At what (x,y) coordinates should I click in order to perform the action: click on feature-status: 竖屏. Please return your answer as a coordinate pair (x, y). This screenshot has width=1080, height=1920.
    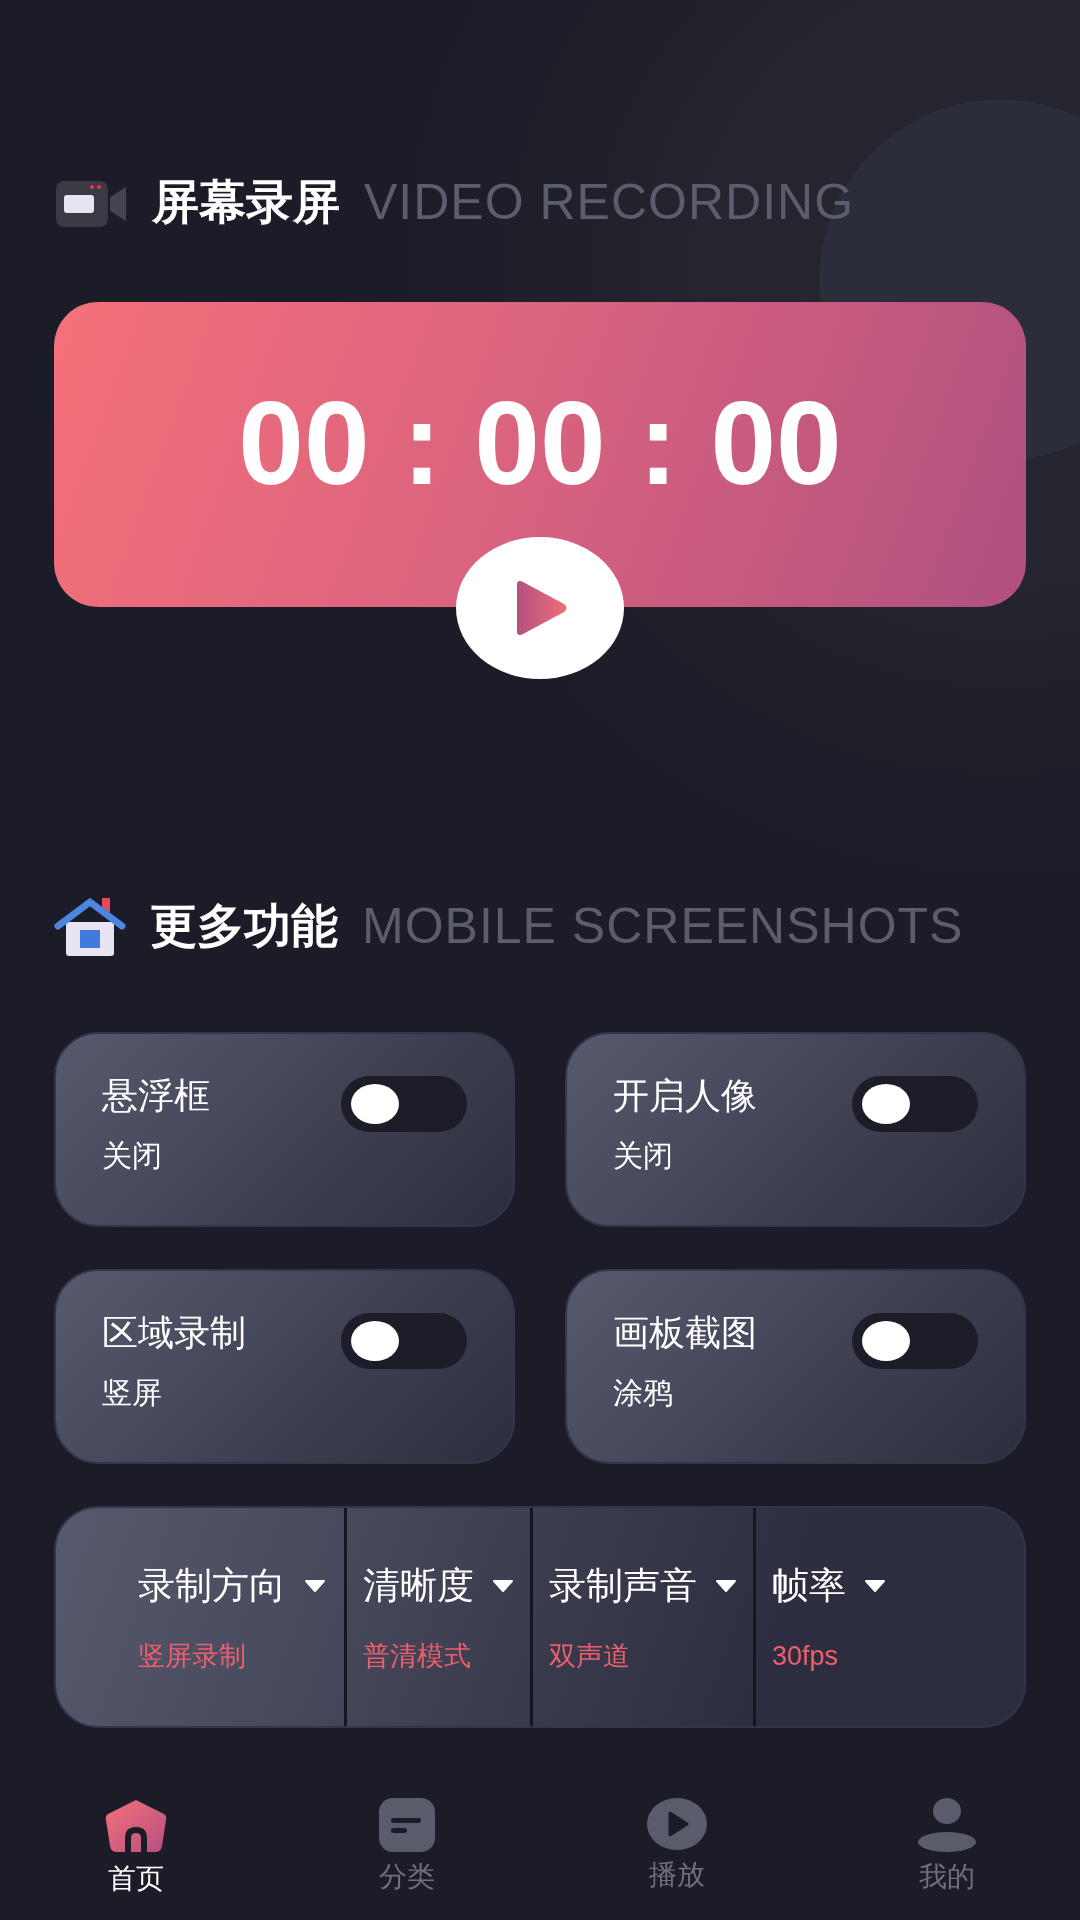
    Looking at the image, I should click on (132, 1393).